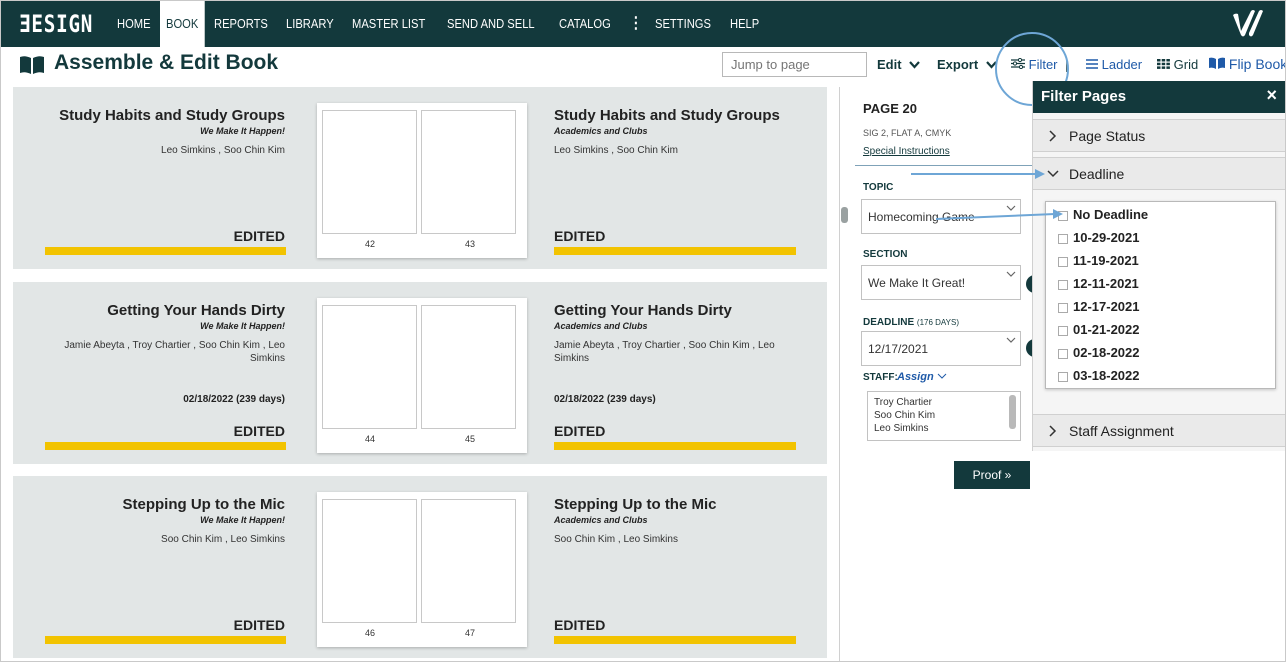 The image size is (1286, 662). Describe the element at coordinates (1163, 64) in the screenshot. I see `grid-icon` at that location.